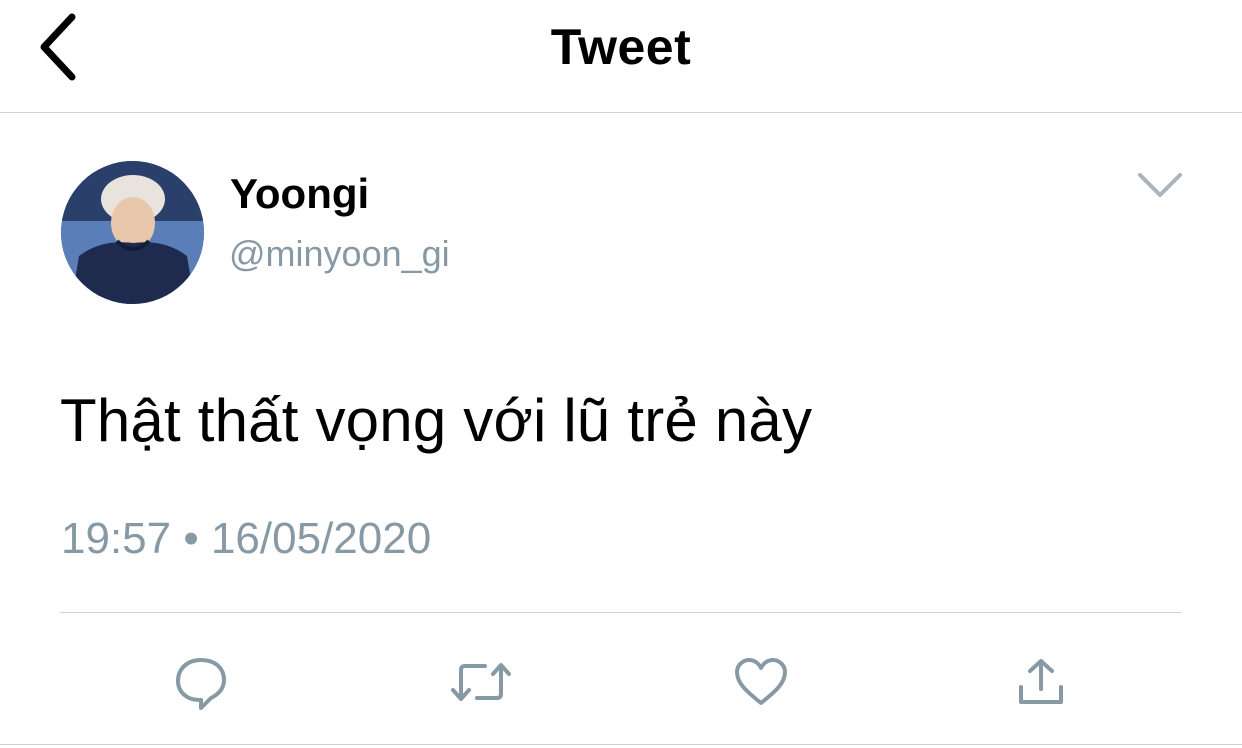  I want to click on avatar, so click(132, 232).